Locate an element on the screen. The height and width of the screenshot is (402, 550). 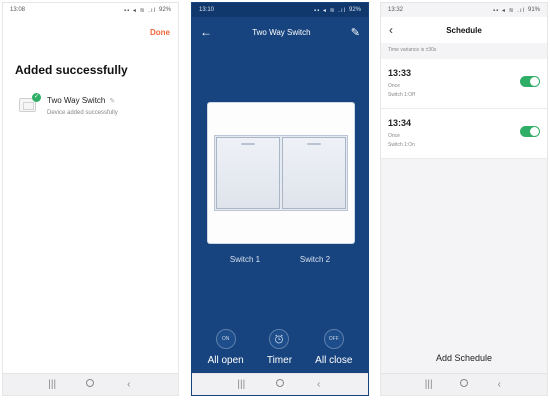
alarm-clock-icon is located at coordinates (279, 339).